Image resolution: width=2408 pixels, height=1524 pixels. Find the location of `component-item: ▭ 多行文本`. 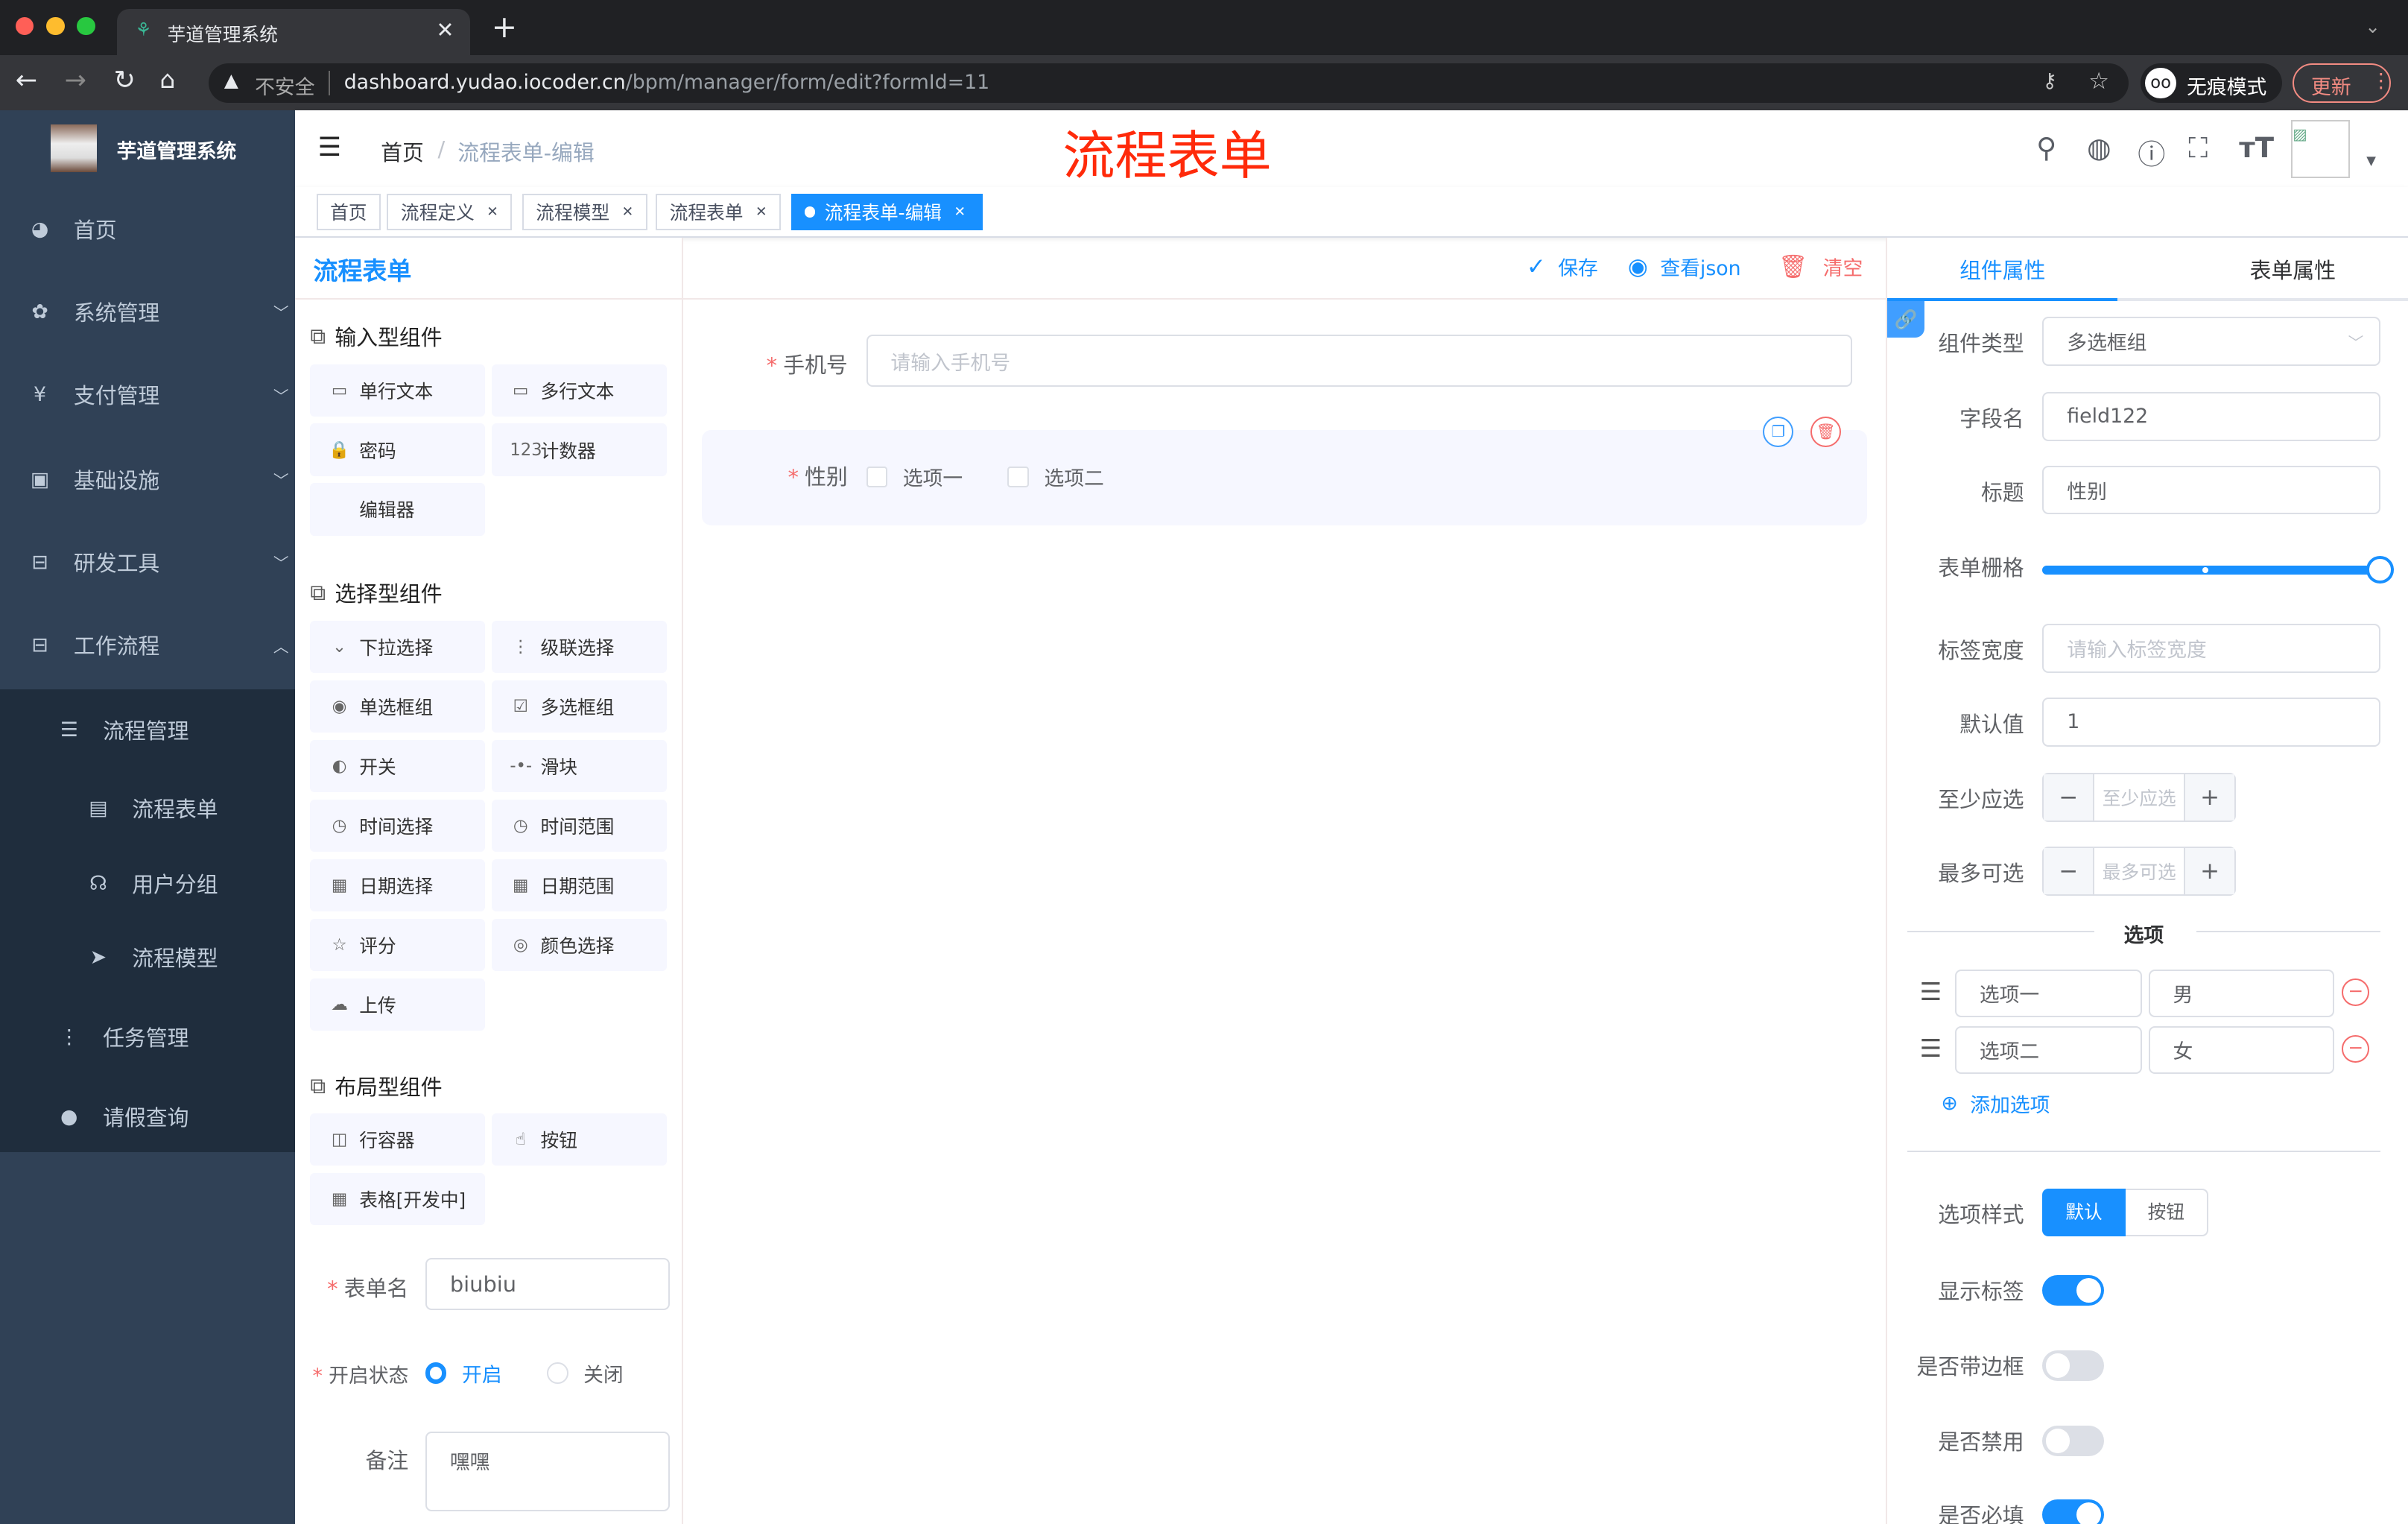

component-item: ▭ 多行文本 is located at coordinates (579, 390).